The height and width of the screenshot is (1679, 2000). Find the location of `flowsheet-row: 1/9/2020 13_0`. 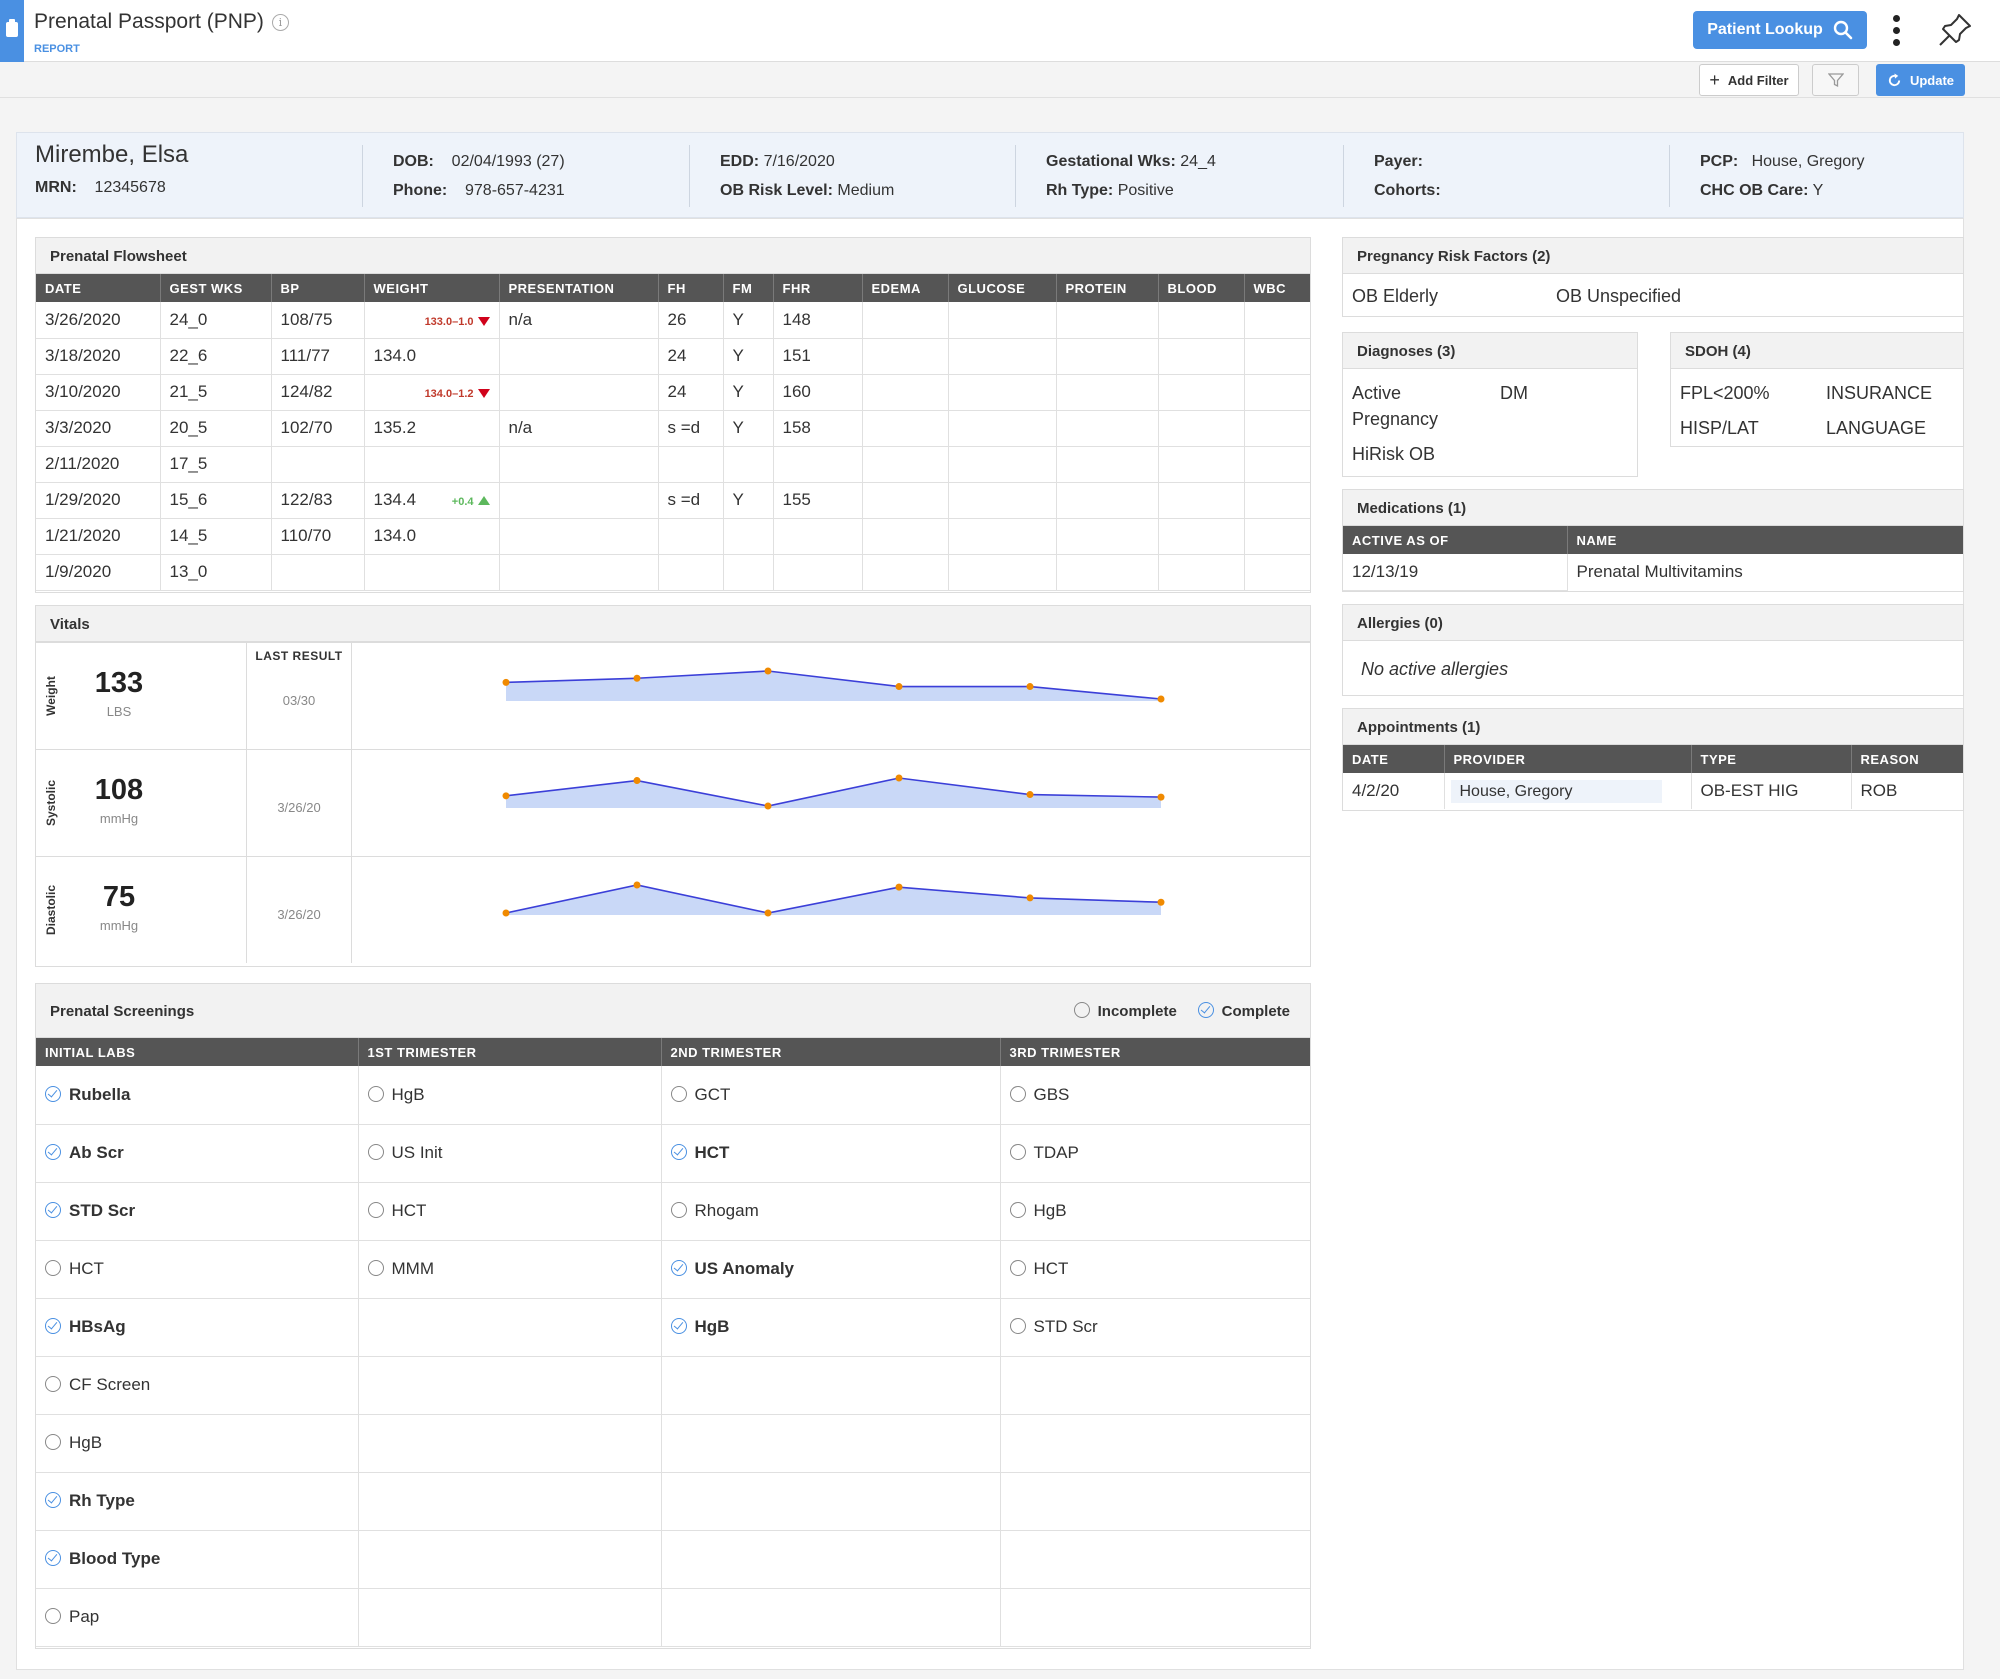

flowsheet-row: 1/9/2020 13_0 is located at coordinates (673, 572).